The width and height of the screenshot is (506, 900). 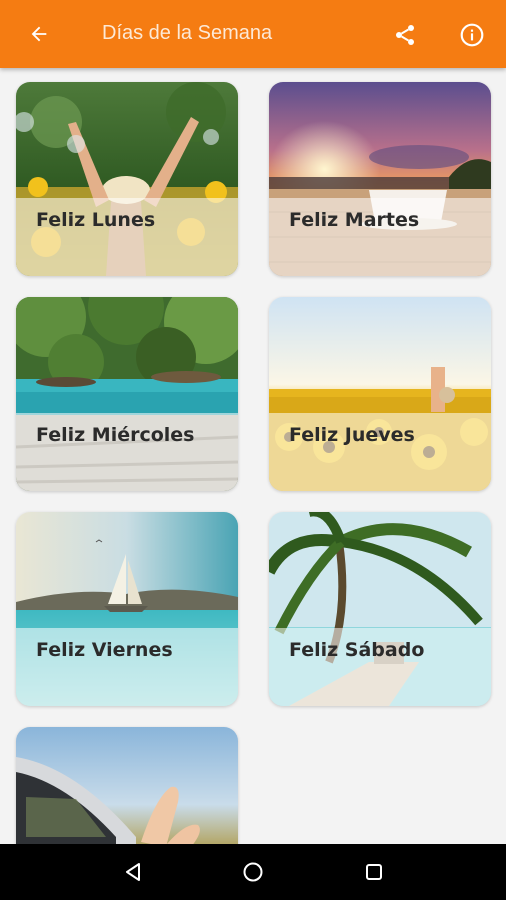 I want to click on page-title: Días de la Semana, so click(x=187, y=33).